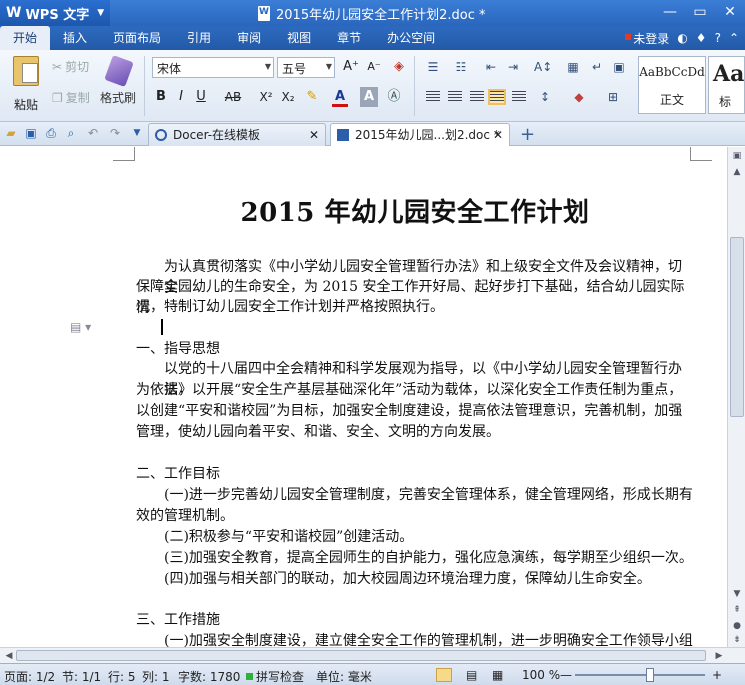  I want to click on subscript-button: X₂, so click(288, 97).